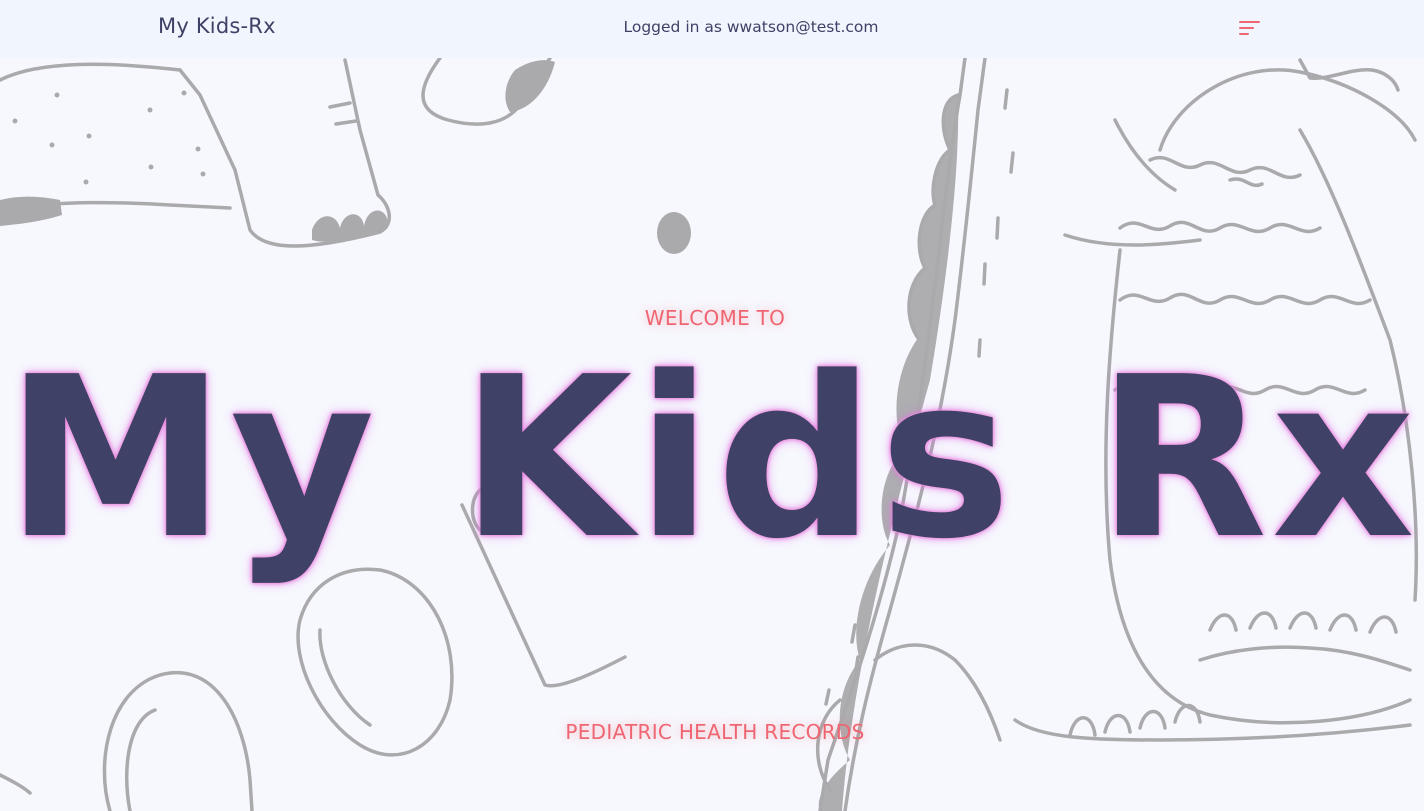 The image size is (1424, 811). I want to click on logged-in-user-text: Logged in as wwatson@test.com, so click(751, 27).